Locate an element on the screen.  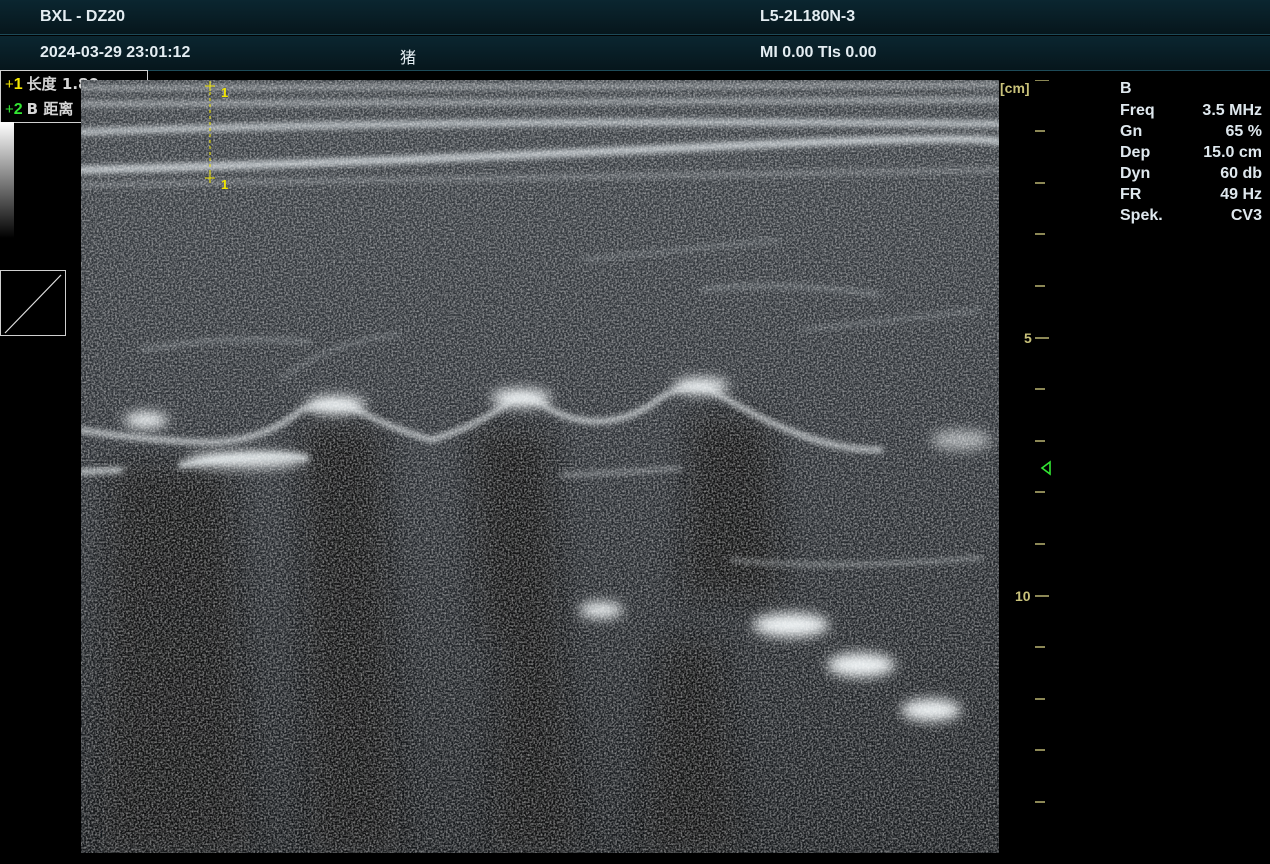
param-value: 65 % is located at coordinates (1243, 131).